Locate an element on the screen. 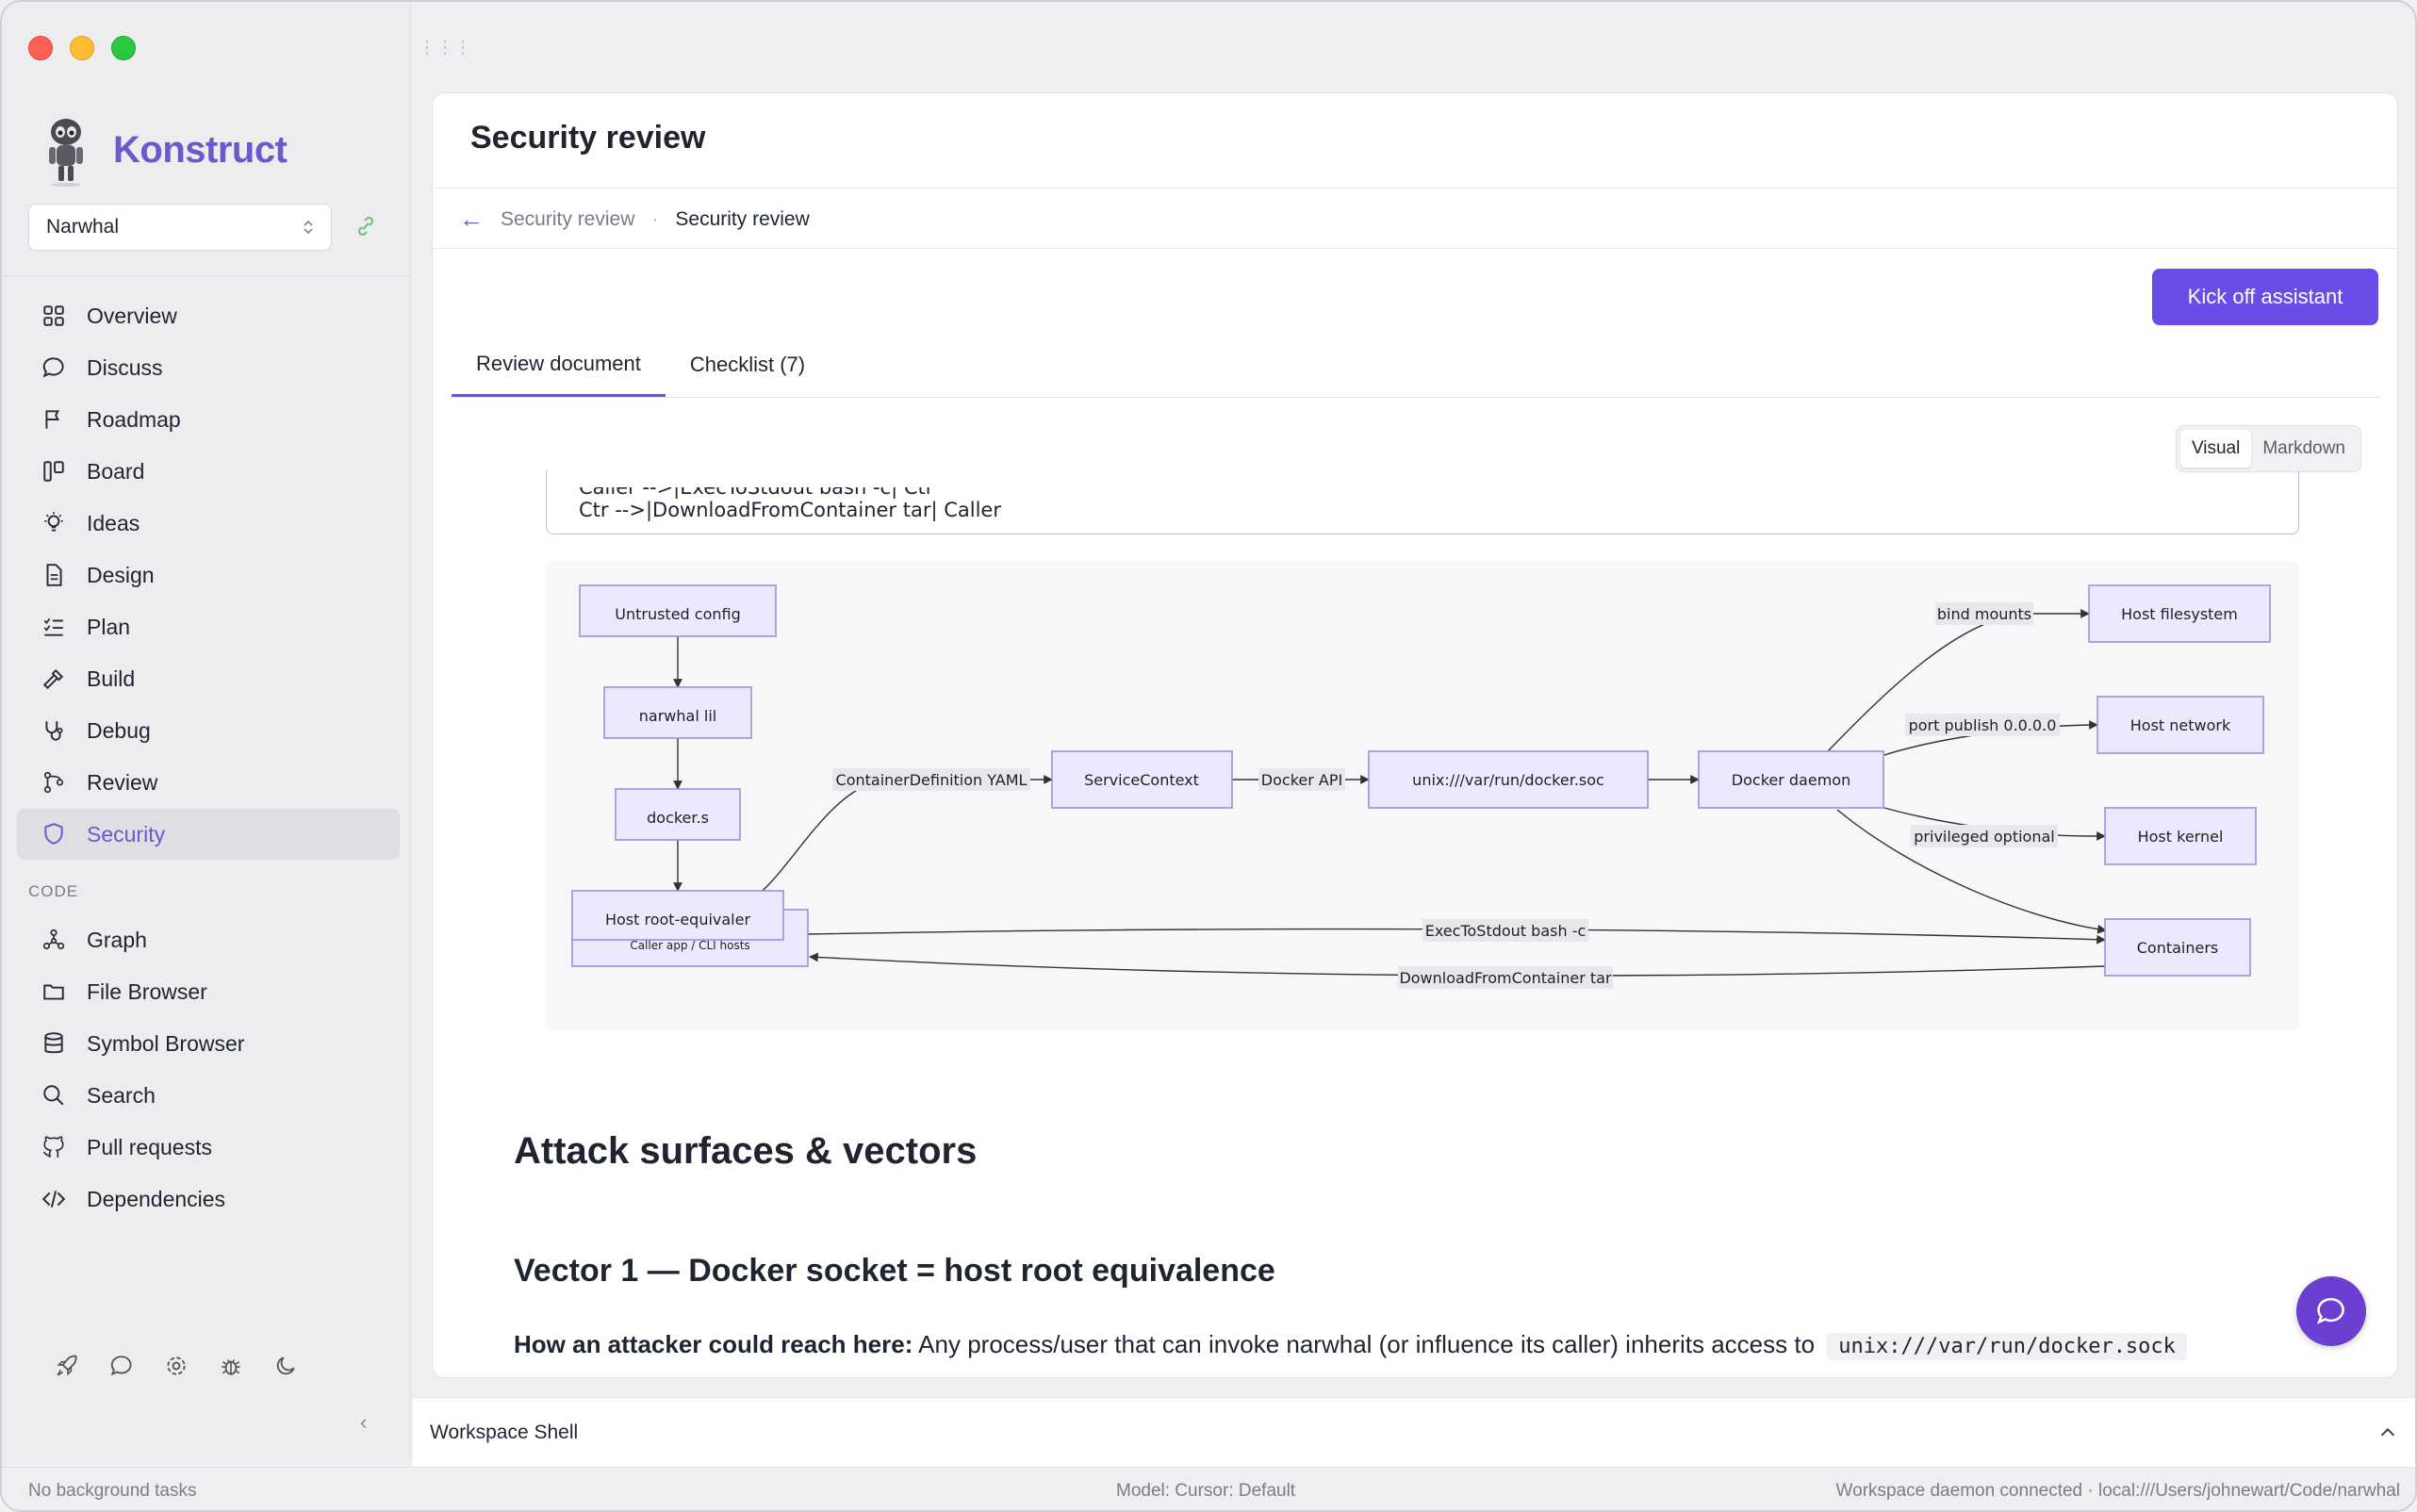 Image resolution: width=2417 pixels, height=1512 pixels. sidebar-item-dependencies: Dependencies is located at coordinates (208, 1199).